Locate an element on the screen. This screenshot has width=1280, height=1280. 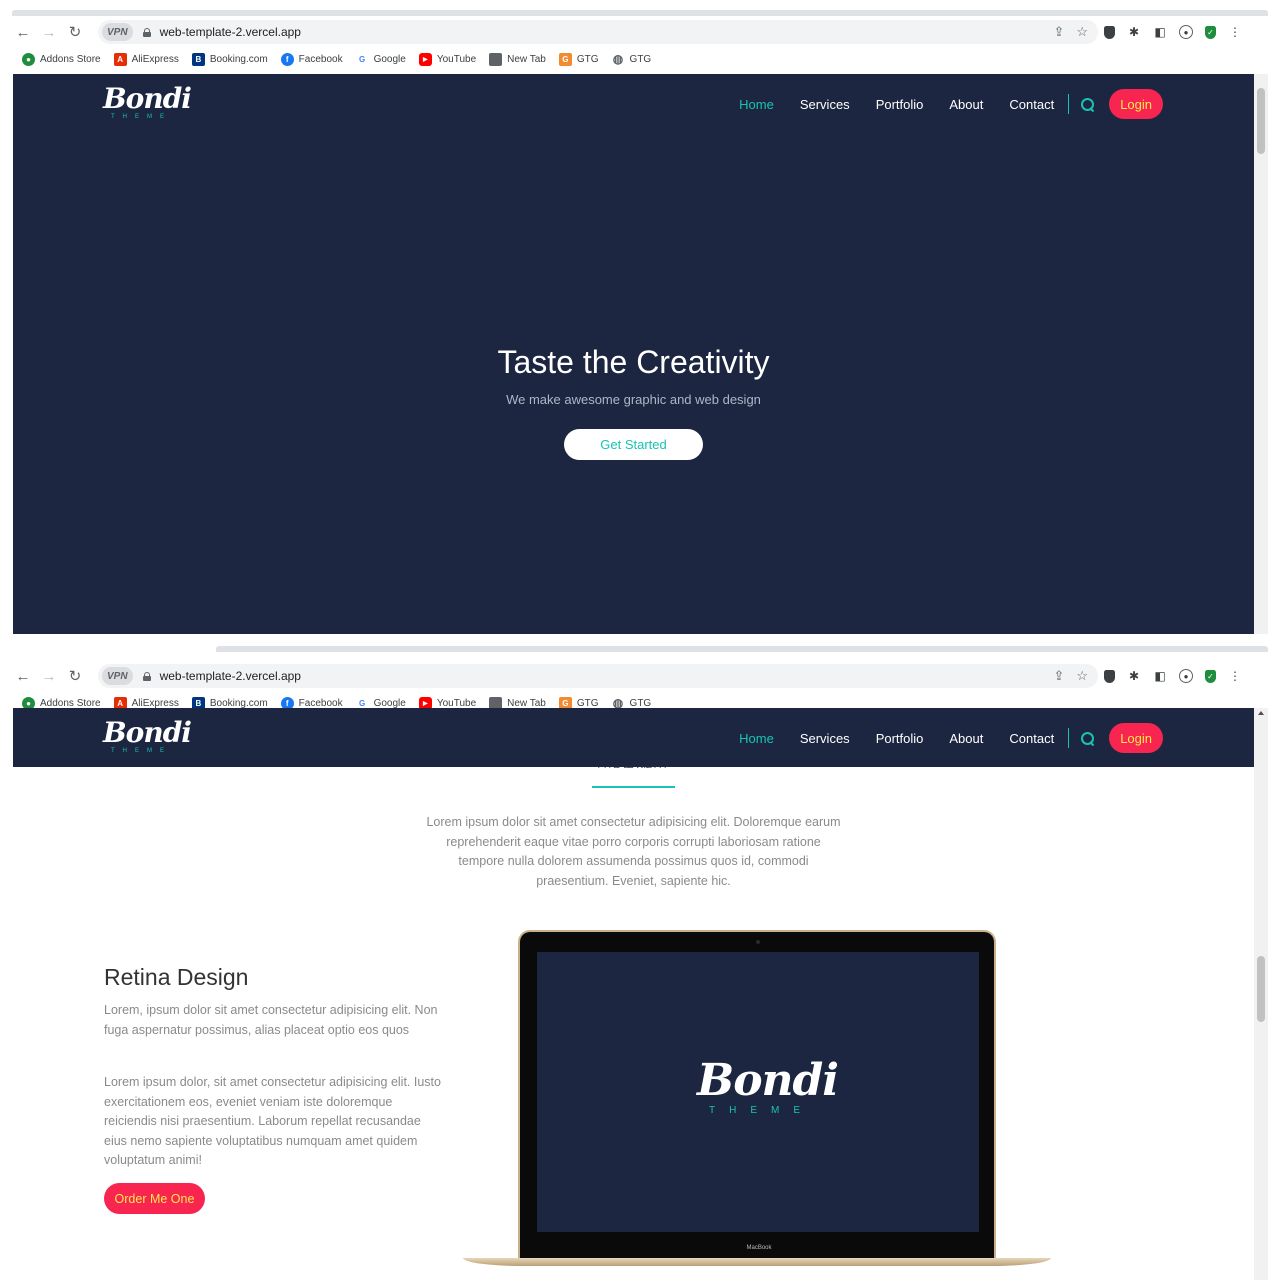
bookmark-booking: B Booking.com is located at coordinates (229, 59).